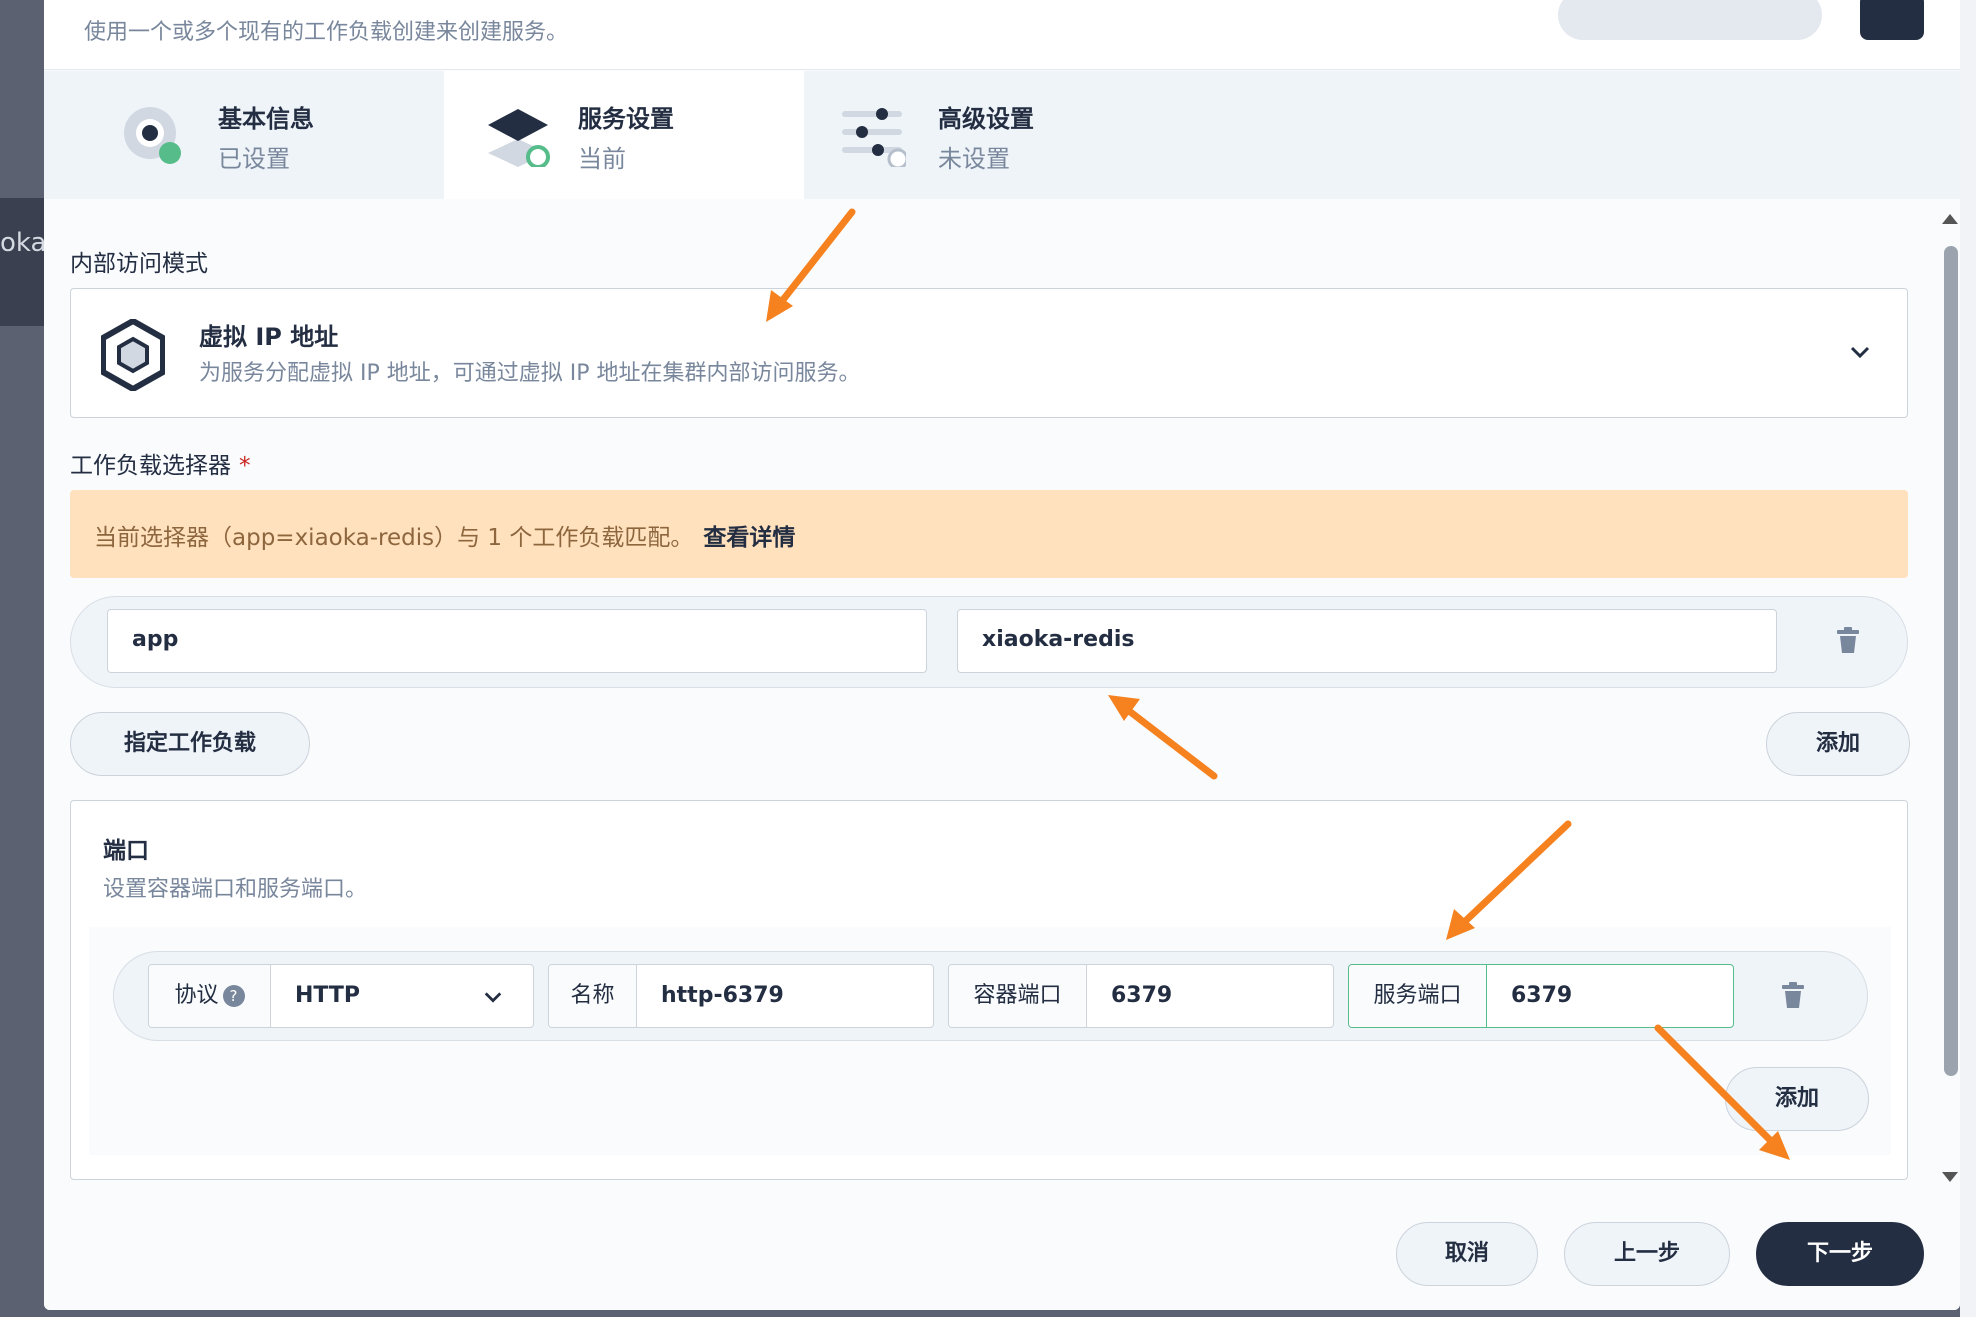 The width and height of the screenshot is (1976, 1317). Describe the element at coordinates (394, 538) in the screenshot. I see `notice-text: 当前选择器（app=xiaoka-redis）与 1 个工作负载匹配。` at that location.